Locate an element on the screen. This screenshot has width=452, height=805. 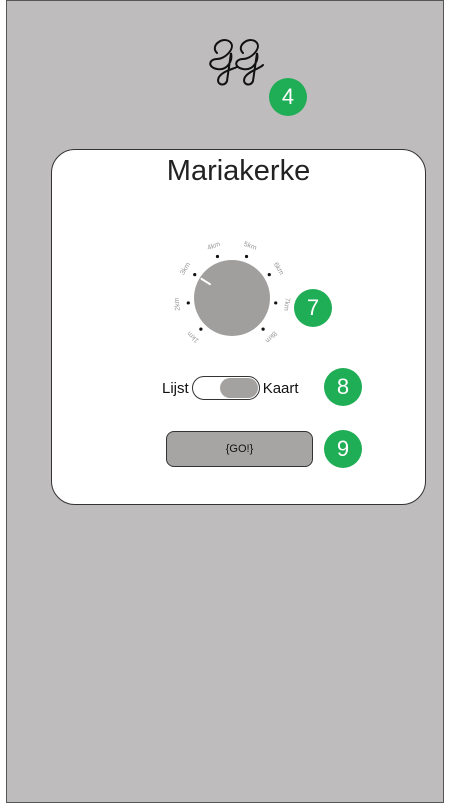
view-toggle-row: Lijst Kaart is located at coordinates (230, 388).